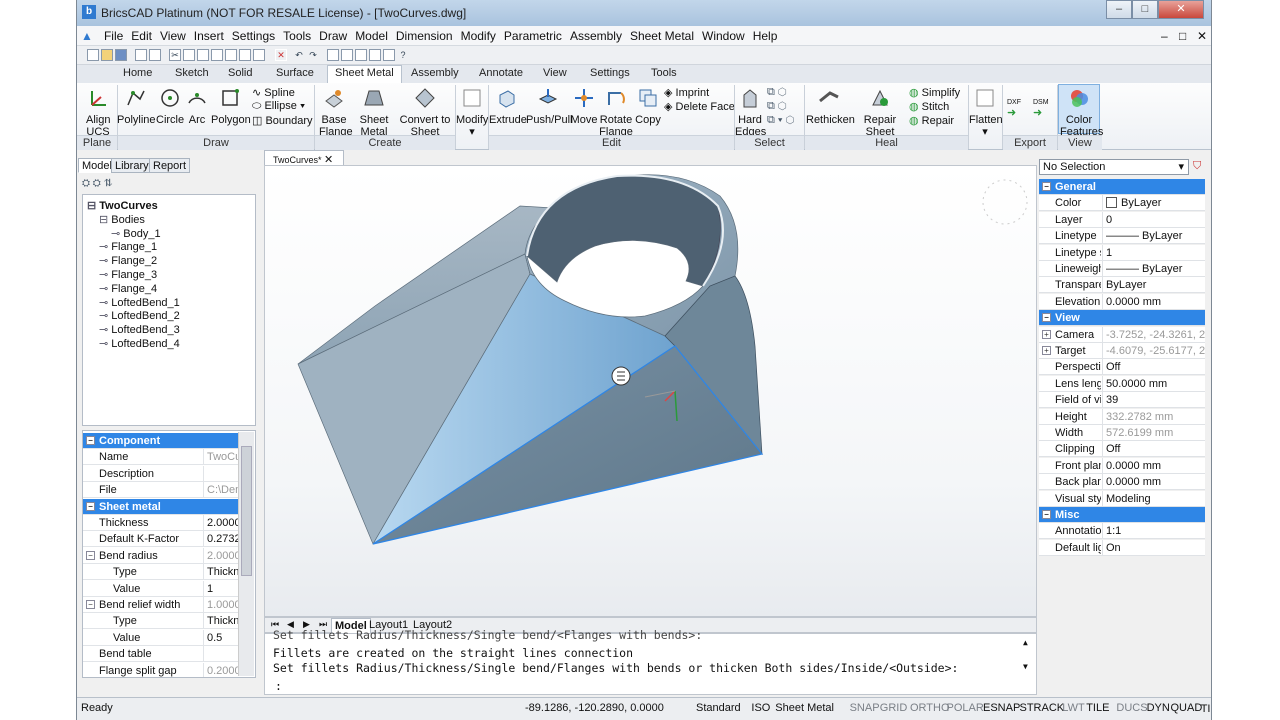  Describe the element at coordinates (699, 106) in the screenshot. I see `delete-face-button: ◈ Delete Face` at that location.